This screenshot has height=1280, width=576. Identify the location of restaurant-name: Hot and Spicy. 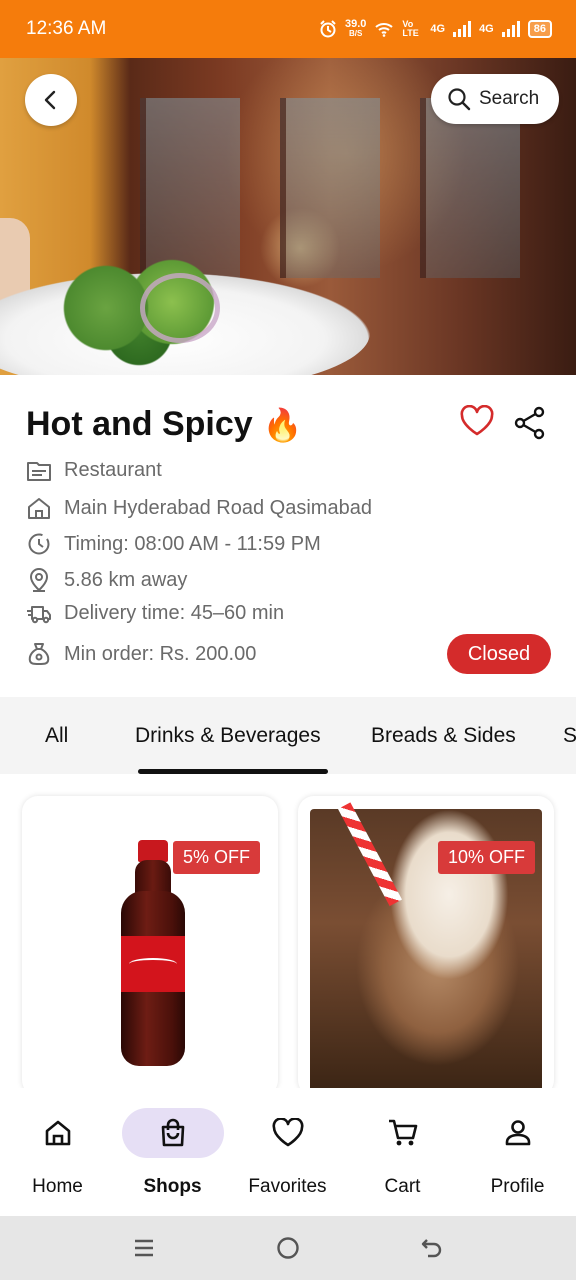
(139, 424).